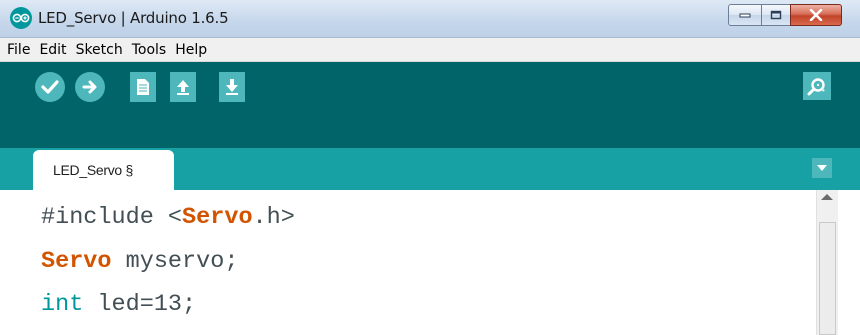  What do you see at coordinates (175, 261) in the screenshot?
I see `code-token: myservo;` at bounding box center [175, 261].